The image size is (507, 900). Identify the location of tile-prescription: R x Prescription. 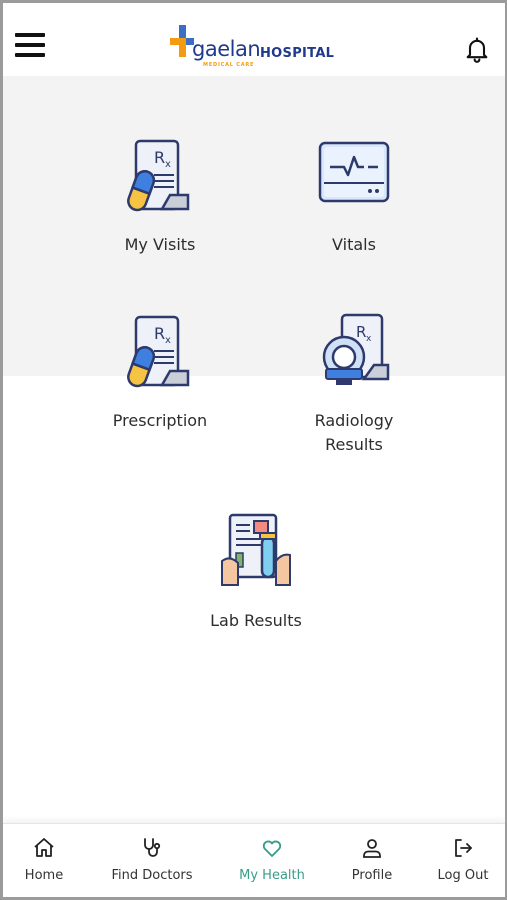
(160, 372).